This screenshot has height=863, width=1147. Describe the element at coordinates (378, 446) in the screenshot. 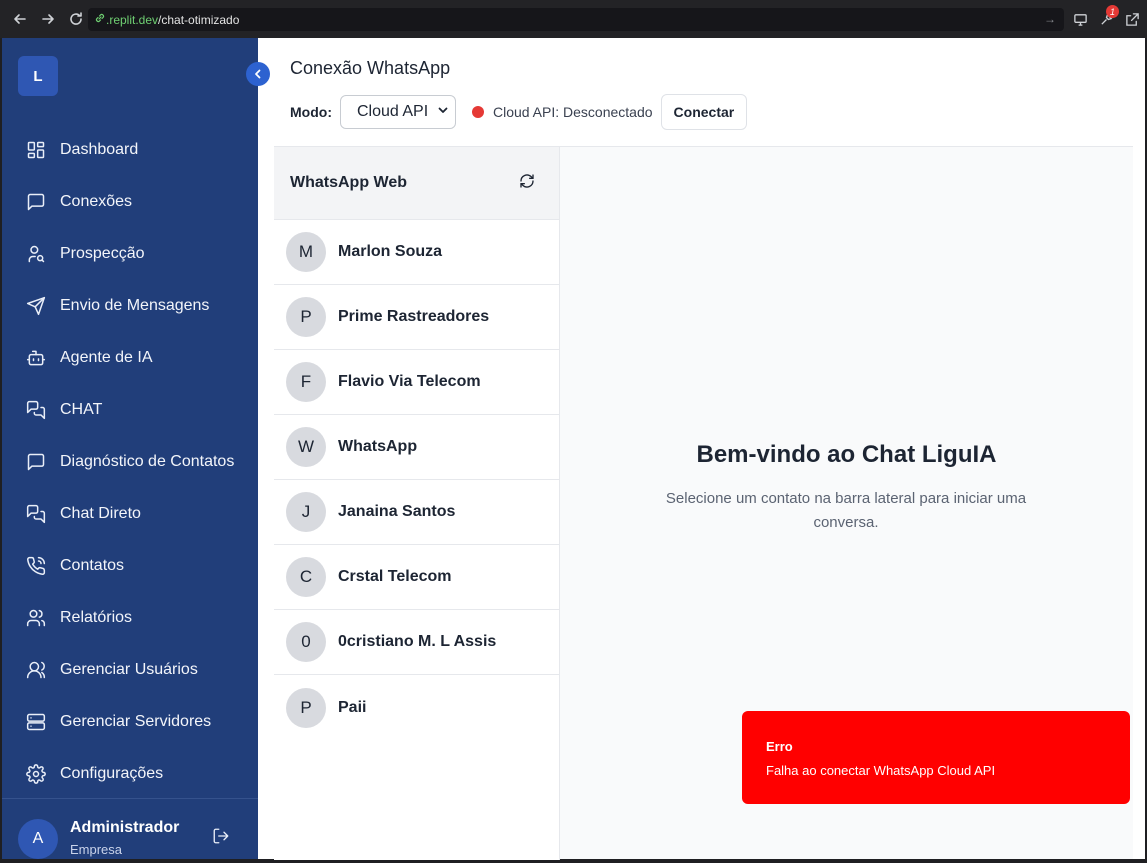

I see `contact-name: WhatsApp` at that location.